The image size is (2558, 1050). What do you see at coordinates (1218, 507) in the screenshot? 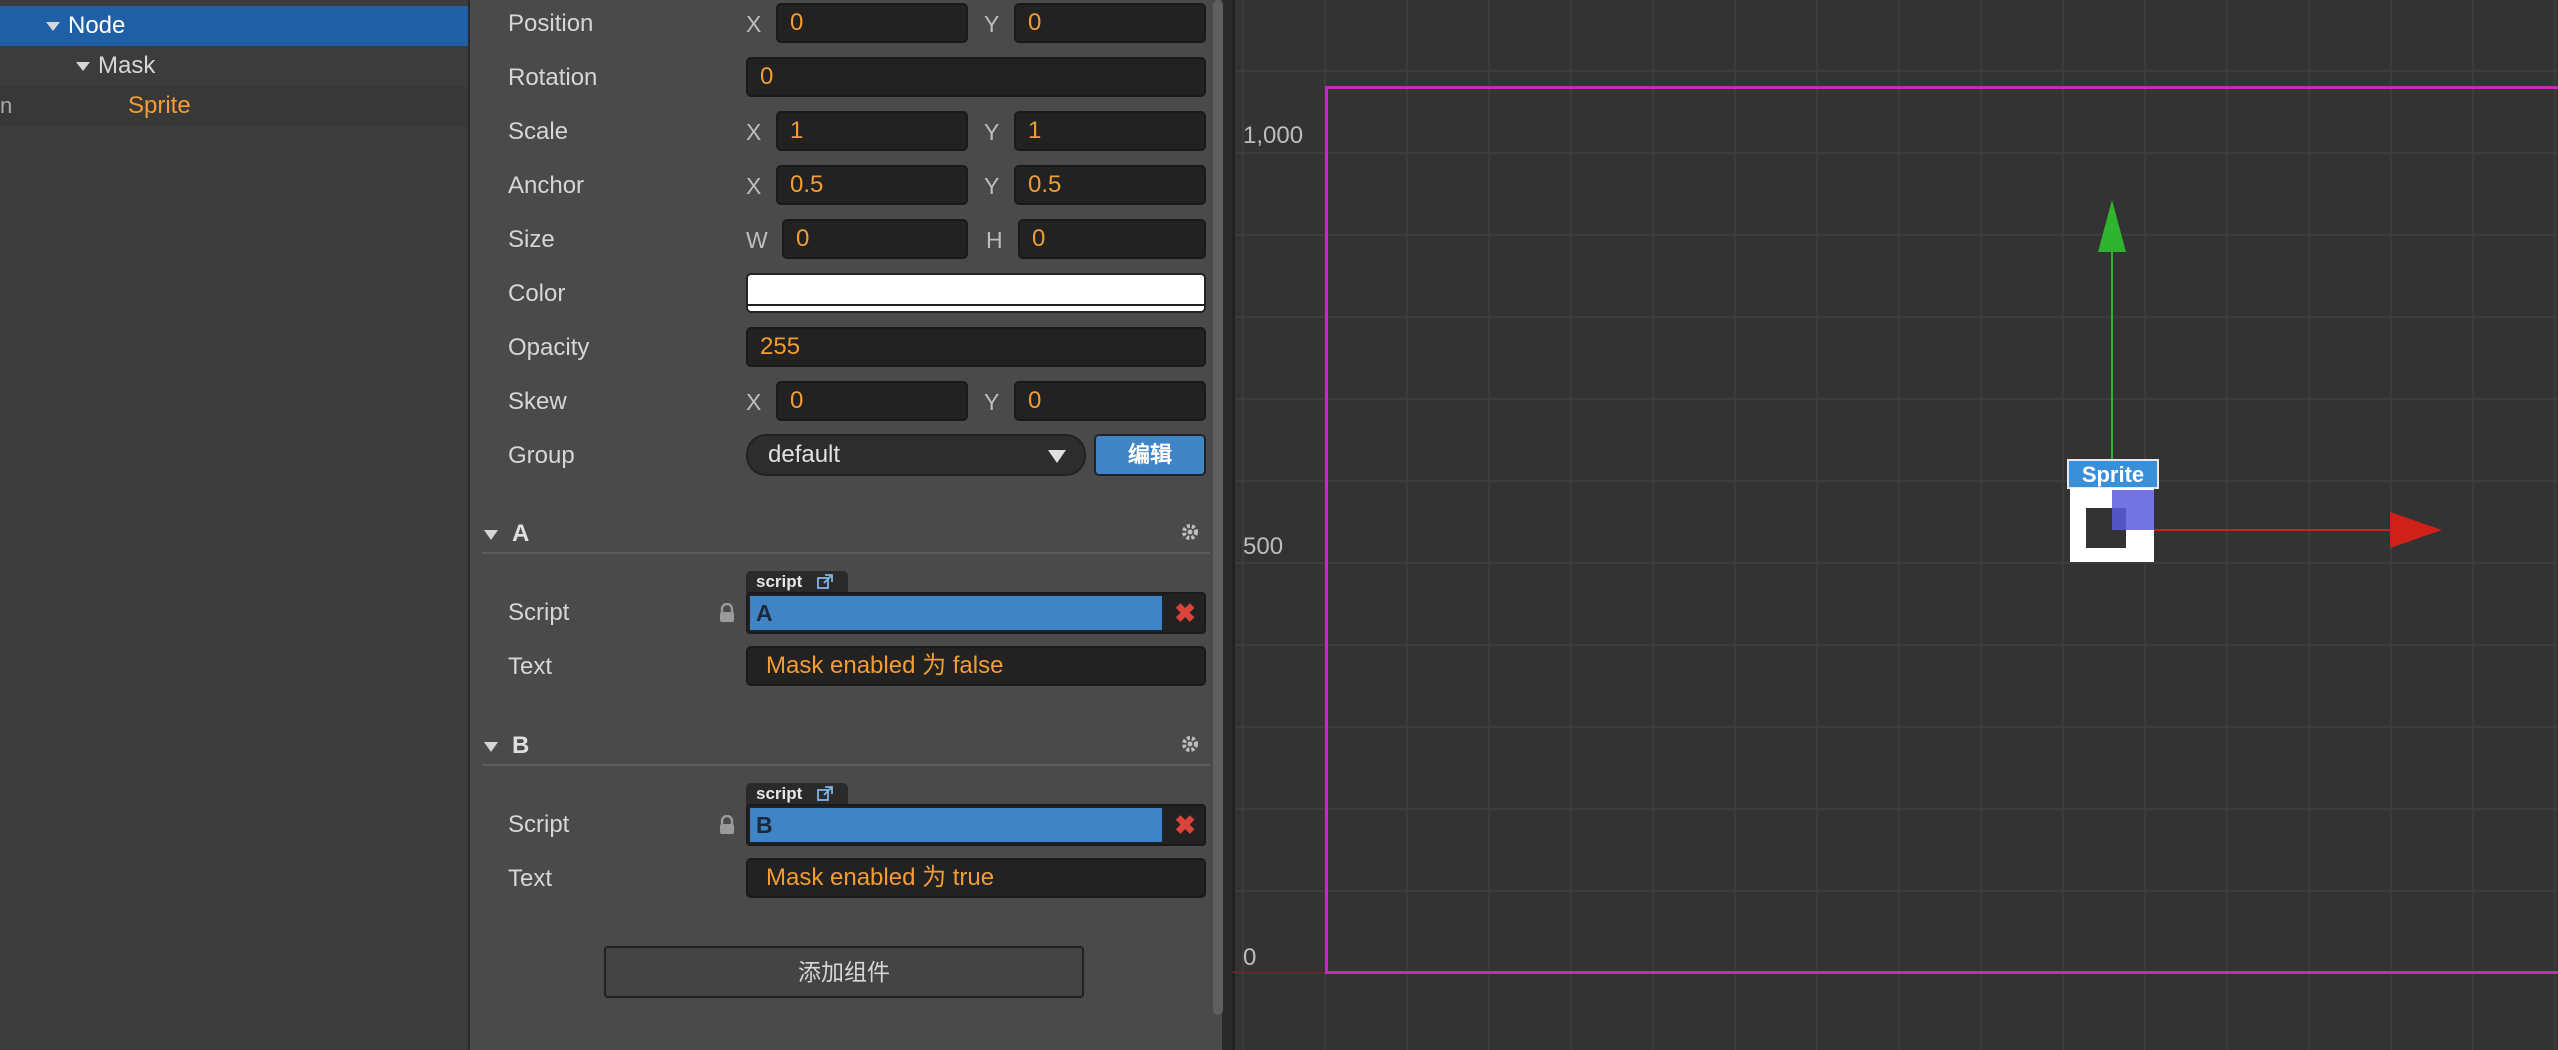
I see `inspector-scrollbar` at bounding box center [1218, 507].